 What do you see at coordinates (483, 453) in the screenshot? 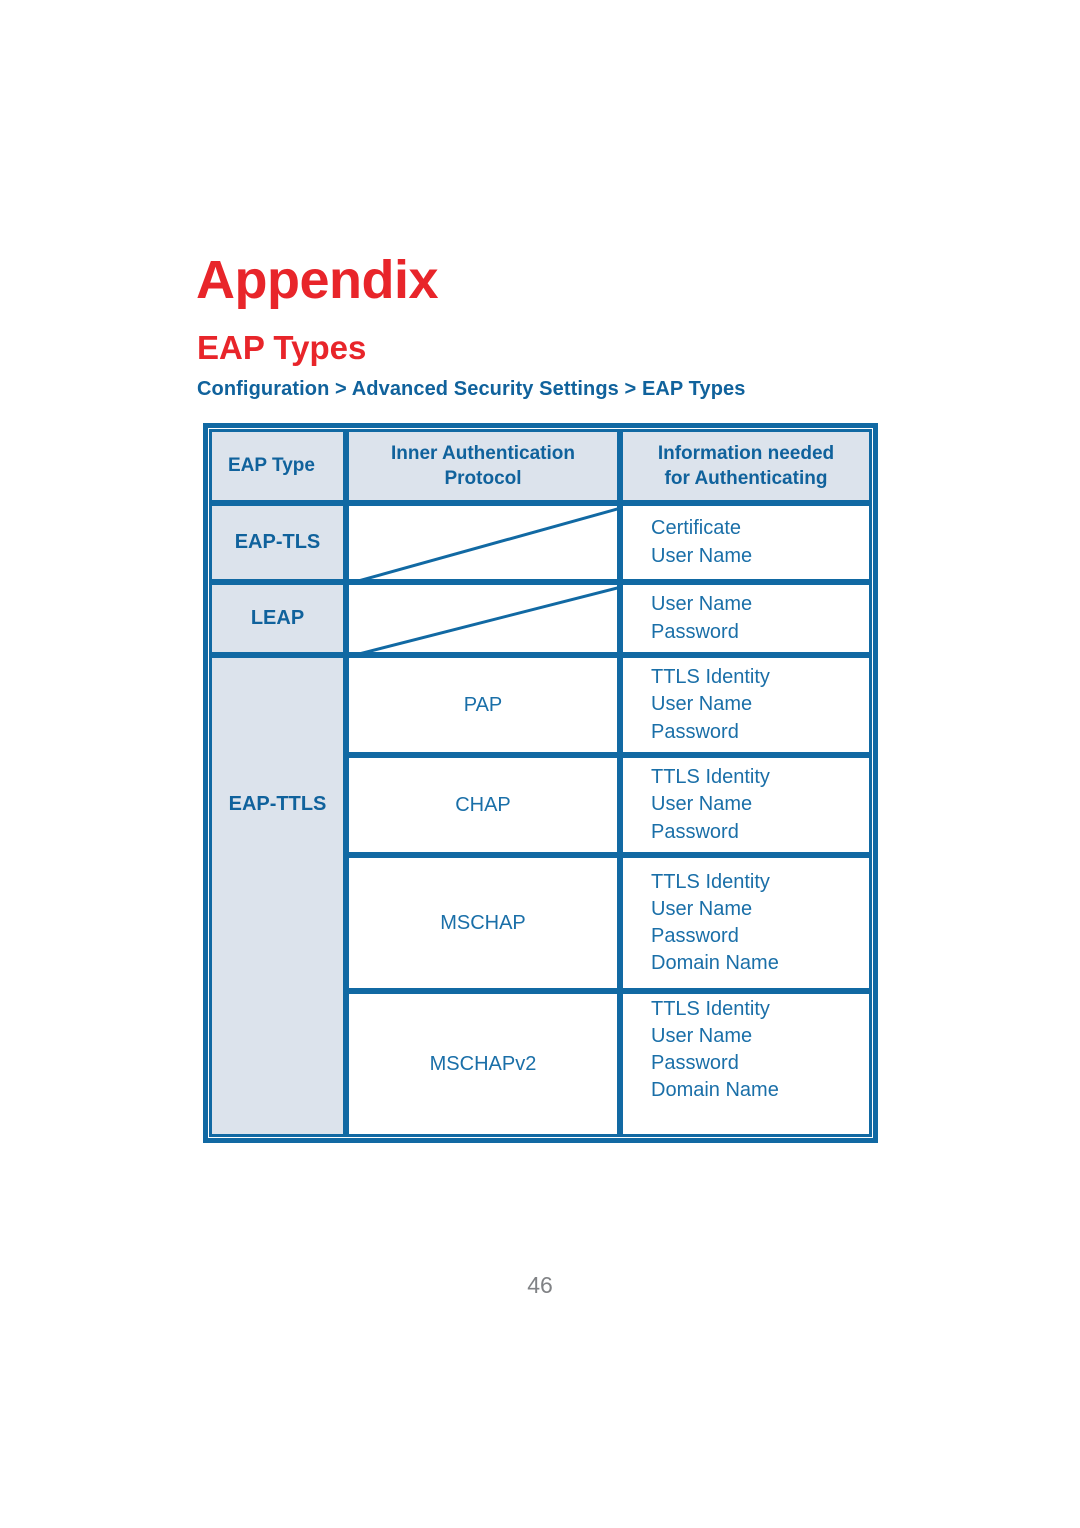
I see `header-inner-protocol-line1: Inner Authentication` at bounding box center [483, 453].